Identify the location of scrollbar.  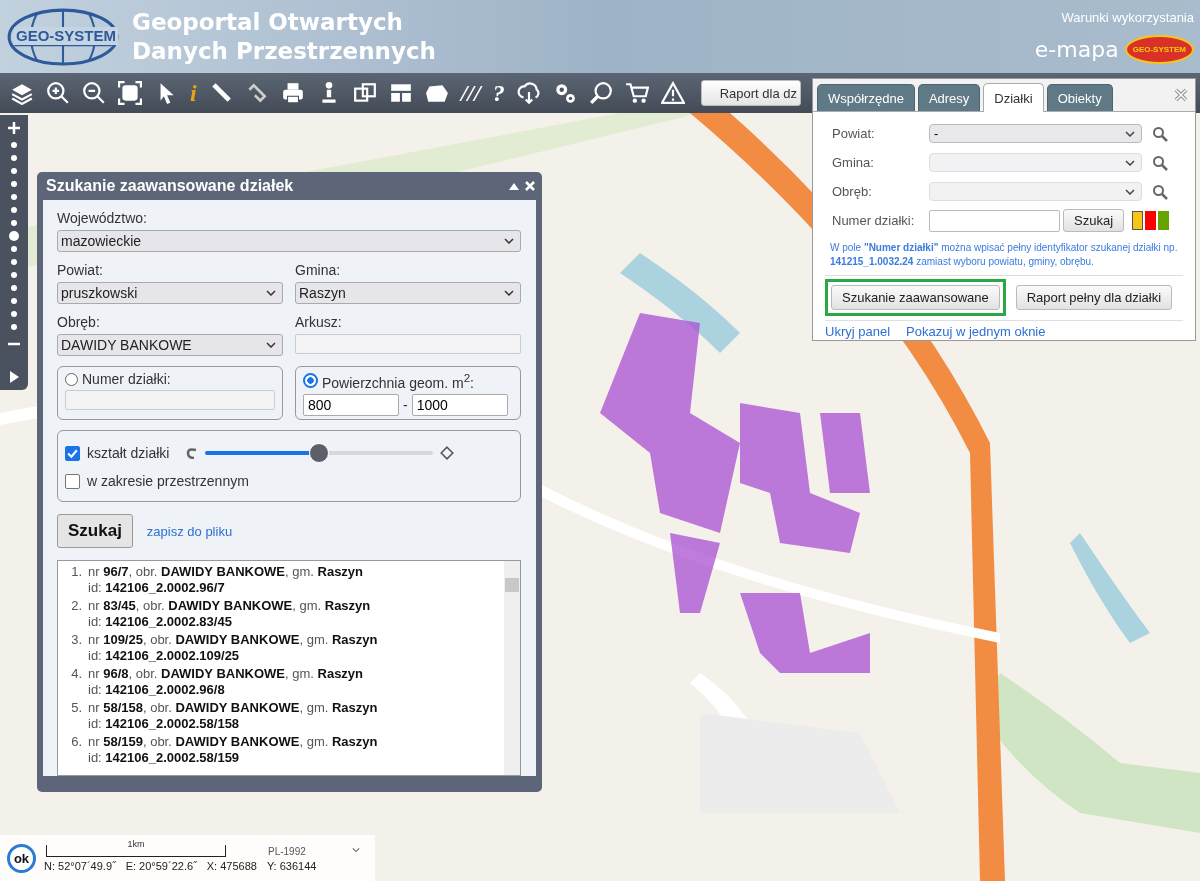
(512, 668).